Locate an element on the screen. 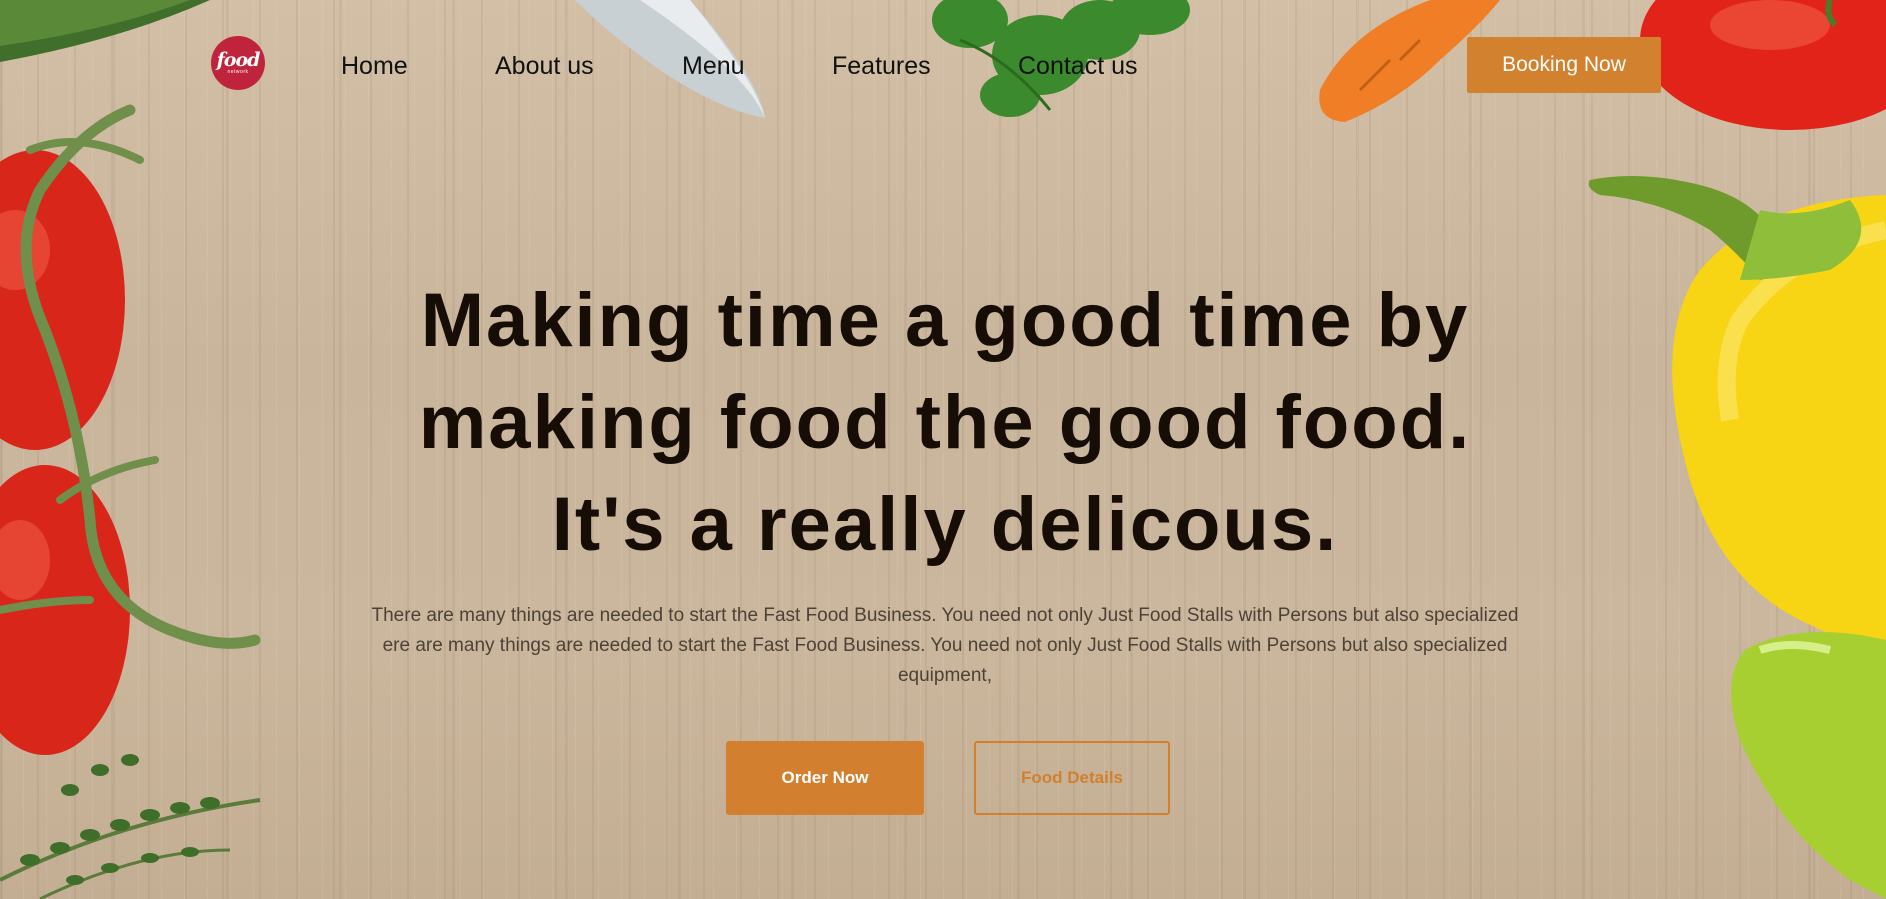 The width and height of the screenshot is (1886, 899). hero-title-line-3: It's a really delicous. is located at coordinates (945, 524).